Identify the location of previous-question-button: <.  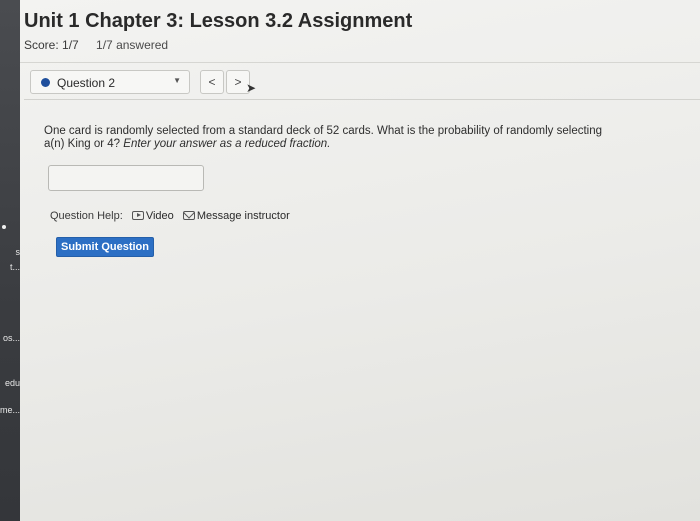
(212, 82).